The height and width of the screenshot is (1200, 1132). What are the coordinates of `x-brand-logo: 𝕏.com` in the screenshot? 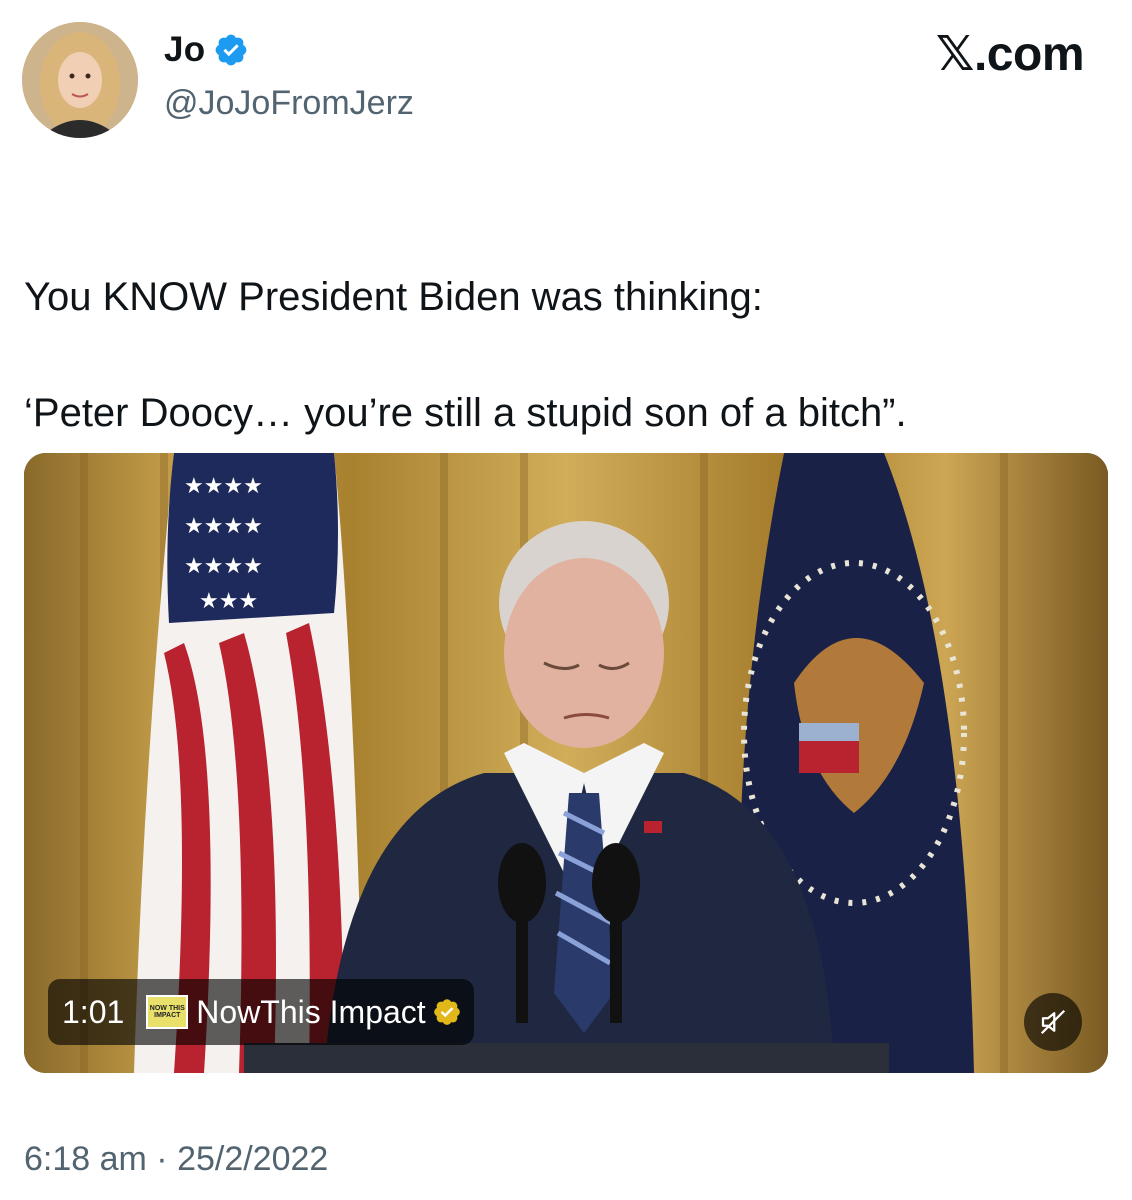 It's located at (1010, 54).